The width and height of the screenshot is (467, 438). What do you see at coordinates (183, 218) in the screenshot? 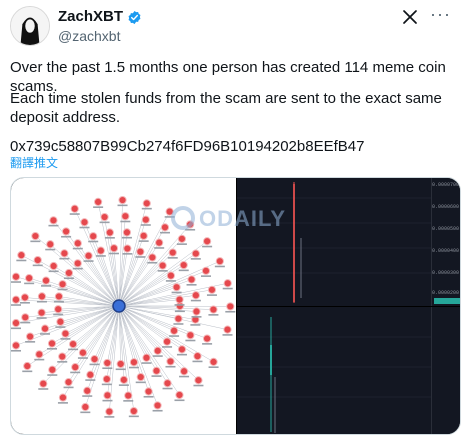
I see `odaily-logo-icon` at bounding box center [183, 218].